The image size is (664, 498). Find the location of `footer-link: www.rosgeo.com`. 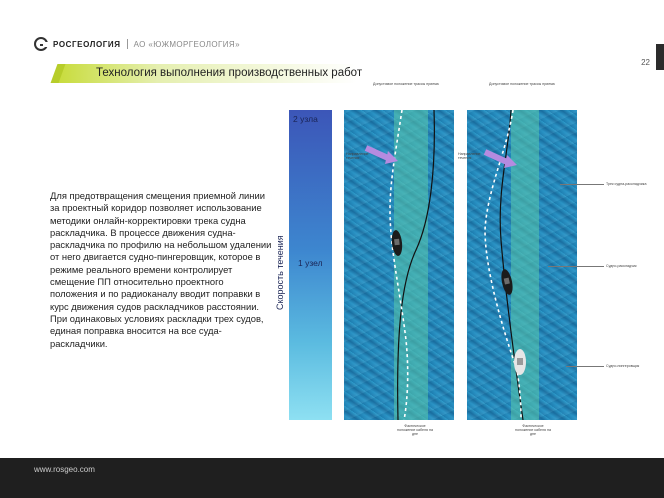

footer-link: www.rosgeo.com is located at coordinates (64, 469).